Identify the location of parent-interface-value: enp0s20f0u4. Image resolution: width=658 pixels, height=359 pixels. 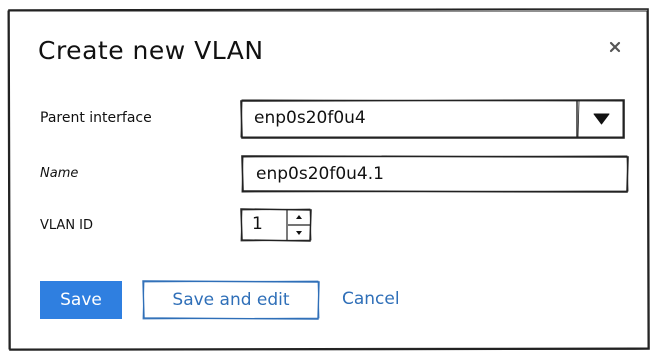
(310, 118).